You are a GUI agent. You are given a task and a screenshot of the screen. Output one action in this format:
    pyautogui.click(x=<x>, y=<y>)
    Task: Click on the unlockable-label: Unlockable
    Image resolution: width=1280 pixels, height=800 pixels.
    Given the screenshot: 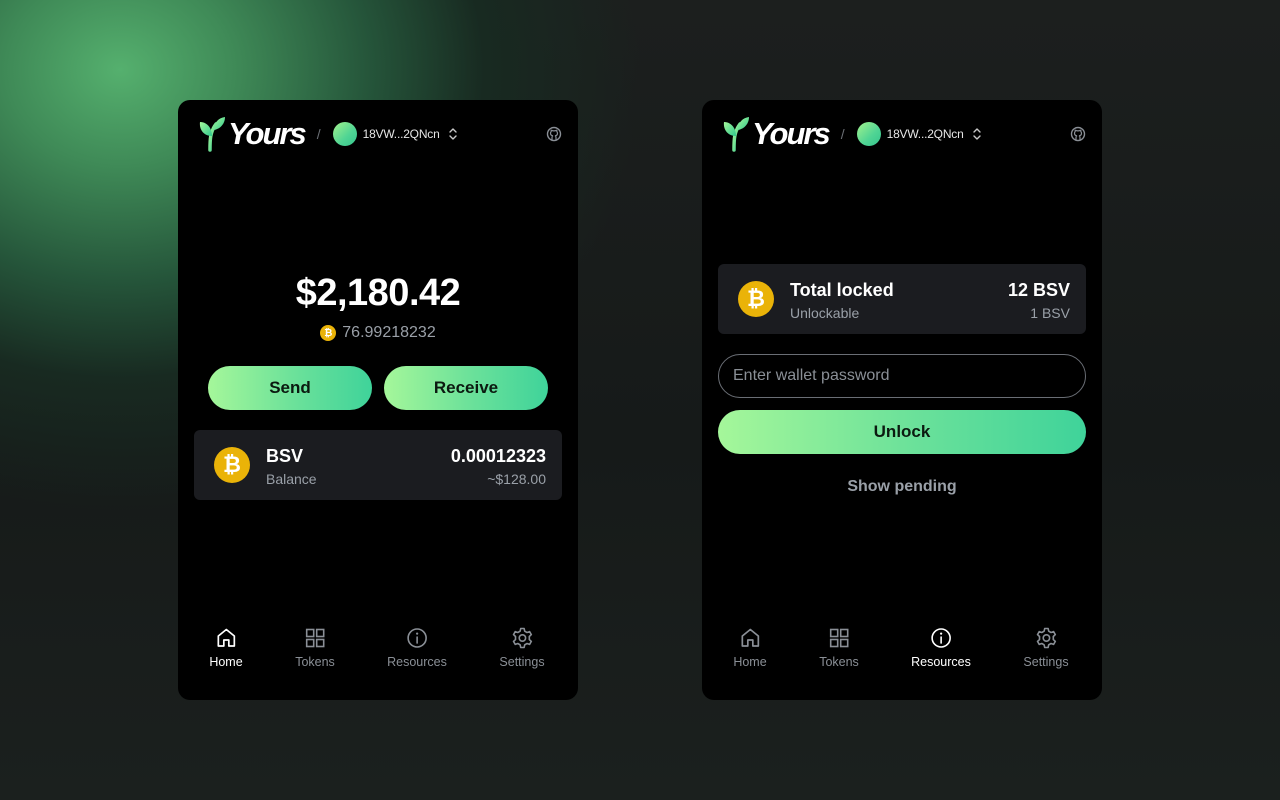 What is the action you would take?
    pyautogui.click(x=825, y=313)
    